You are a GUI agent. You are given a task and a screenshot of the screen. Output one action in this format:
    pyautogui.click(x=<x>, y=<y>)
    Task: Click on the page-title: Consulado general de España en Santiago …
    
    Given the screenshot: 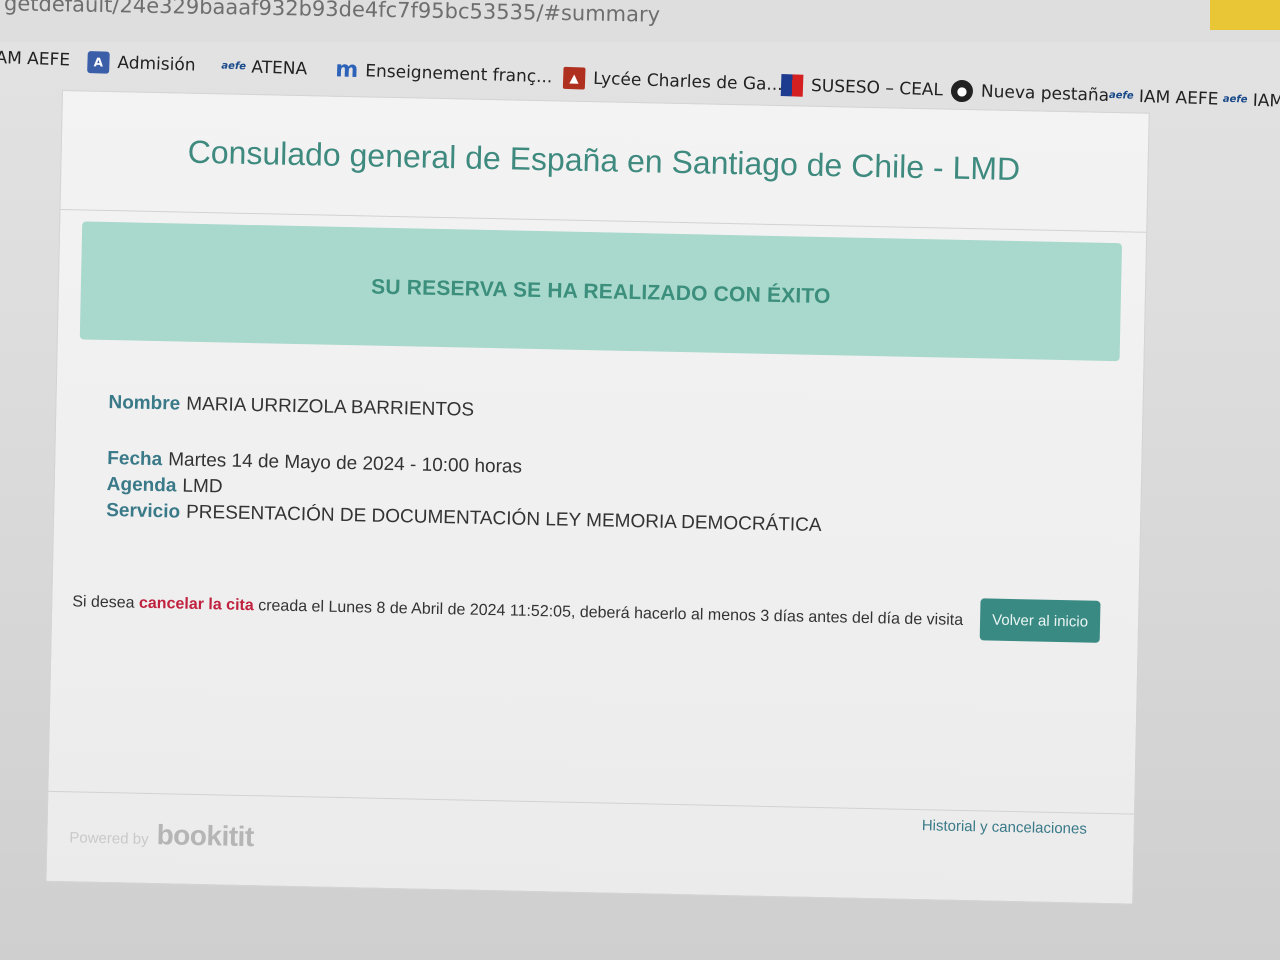 What is the action you would take?
    pyautogui.click(x=604, y=160)
    